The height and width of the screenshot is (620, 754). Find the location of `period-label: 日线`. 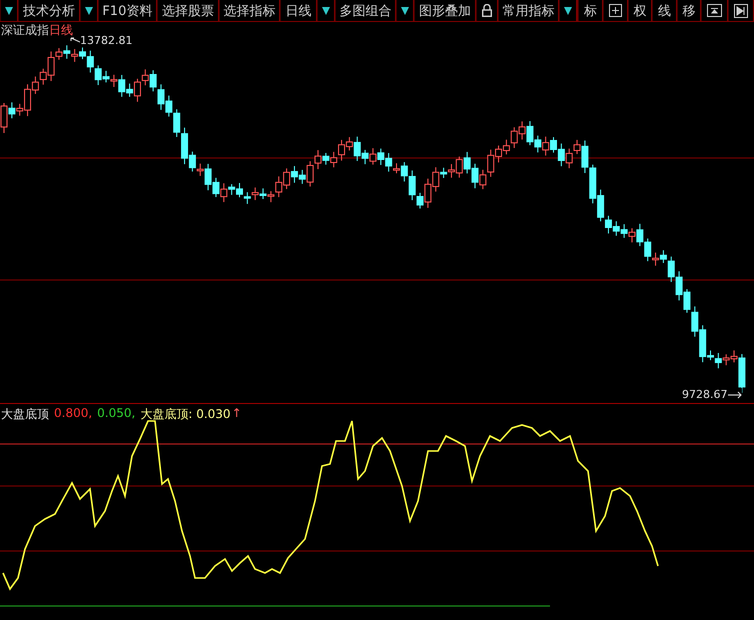

period-label: 日线 is located at coordinates (61, 30).